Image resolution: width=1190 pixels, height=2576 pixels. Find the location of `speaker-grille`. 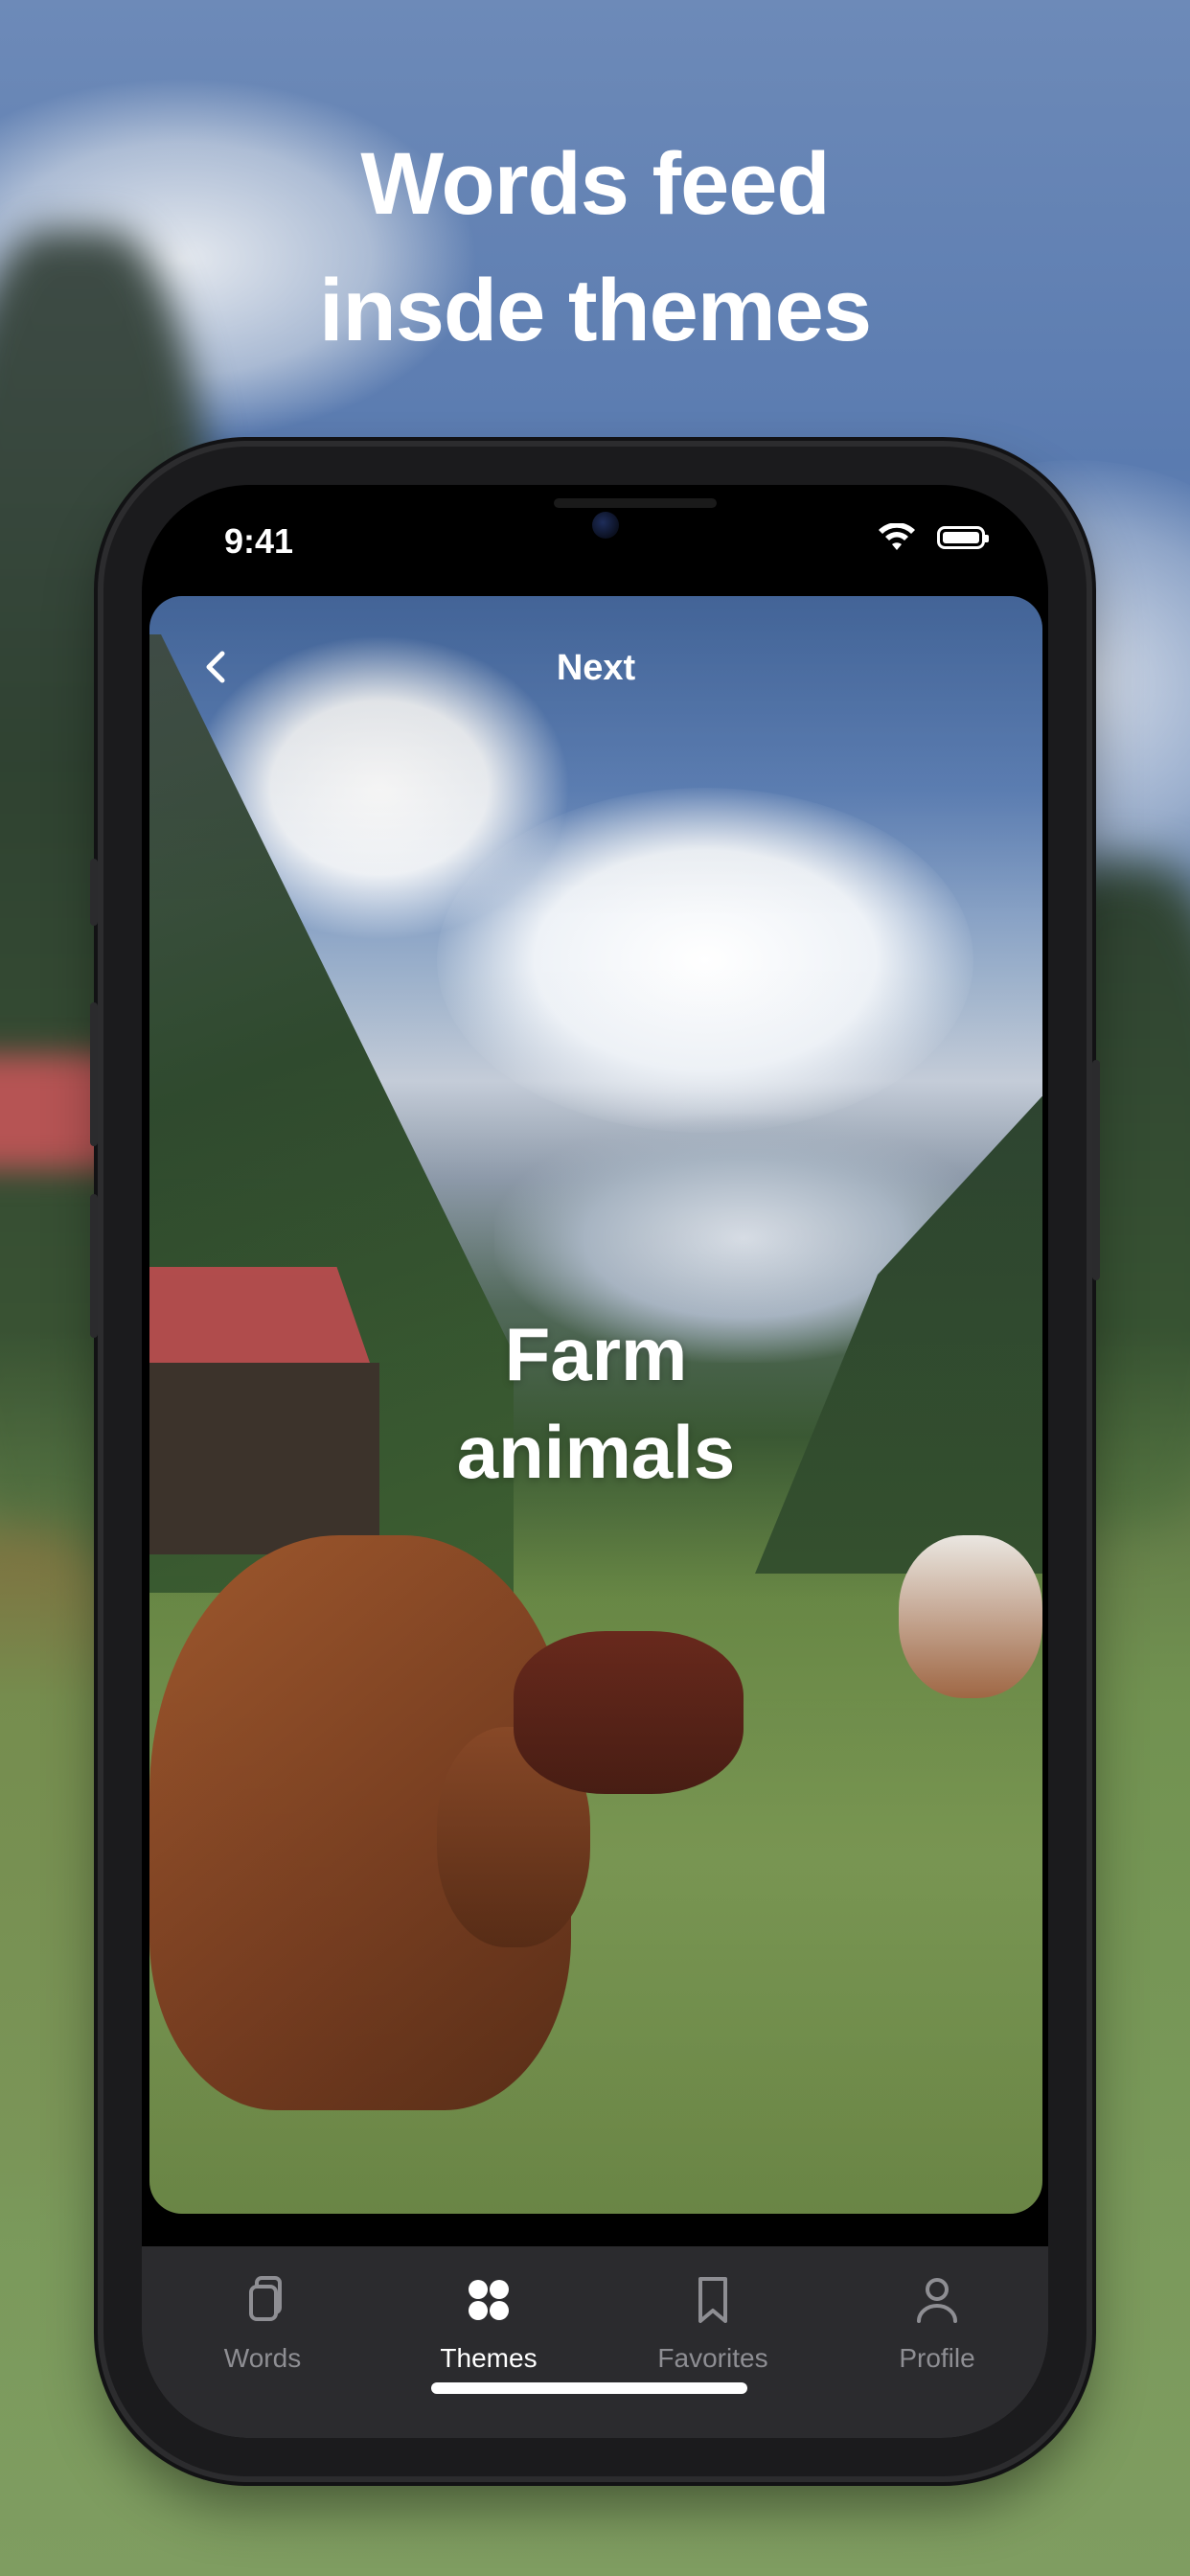

speaker-grille is located at coordinates (636, 503).